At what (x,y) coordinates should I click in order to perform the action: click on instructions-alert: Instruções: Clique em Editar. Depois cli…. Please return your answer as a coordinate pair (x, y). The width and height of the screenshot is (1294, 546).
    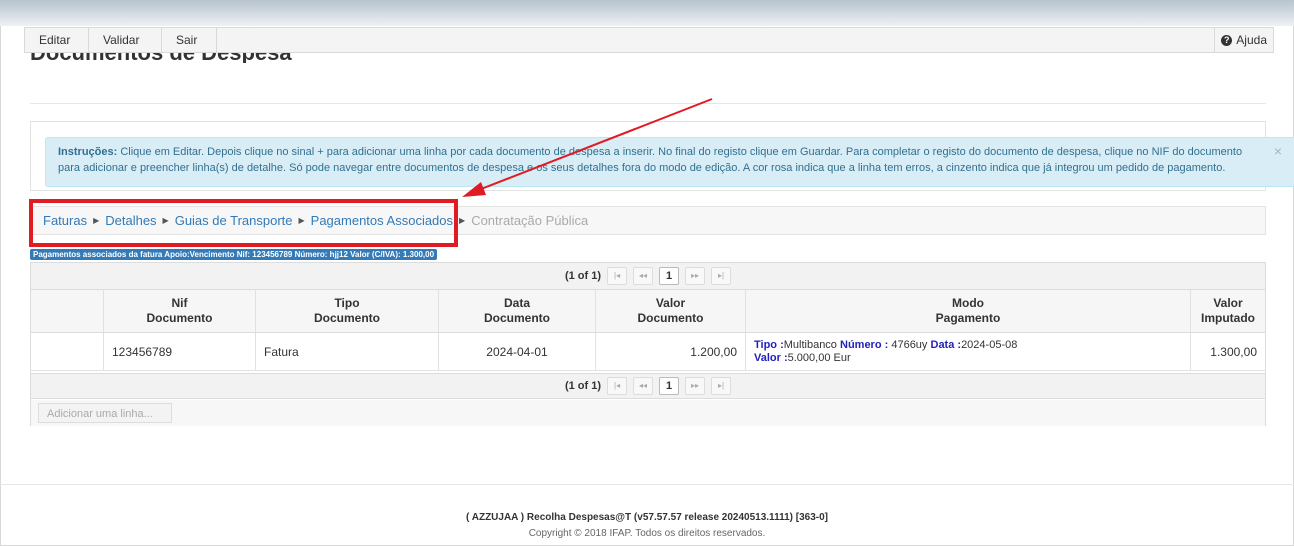
    Looking at the image, I should click on (669, 162).